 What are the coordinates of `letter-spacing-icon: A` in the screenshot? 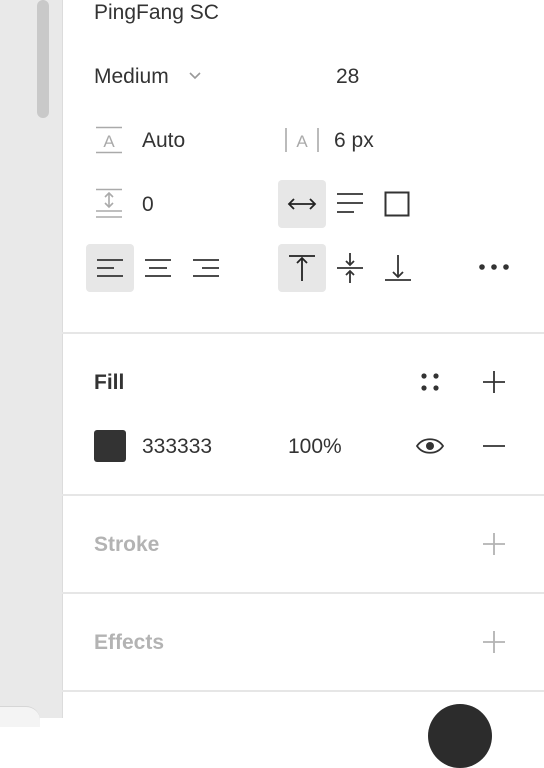 It's located at (302, 140).